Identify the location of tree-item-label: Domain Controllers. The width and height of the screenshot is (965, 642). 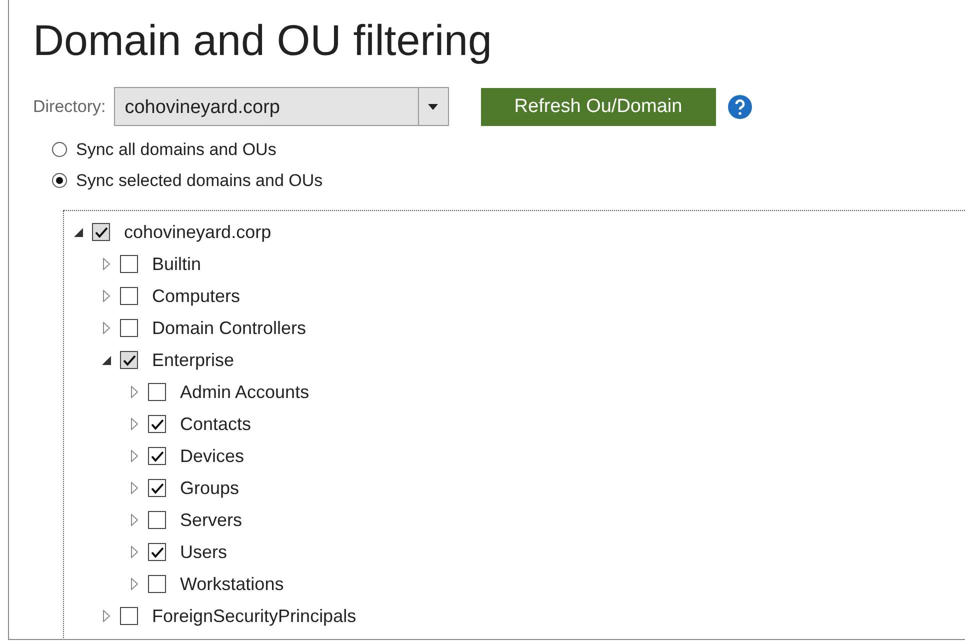
(229, 328).